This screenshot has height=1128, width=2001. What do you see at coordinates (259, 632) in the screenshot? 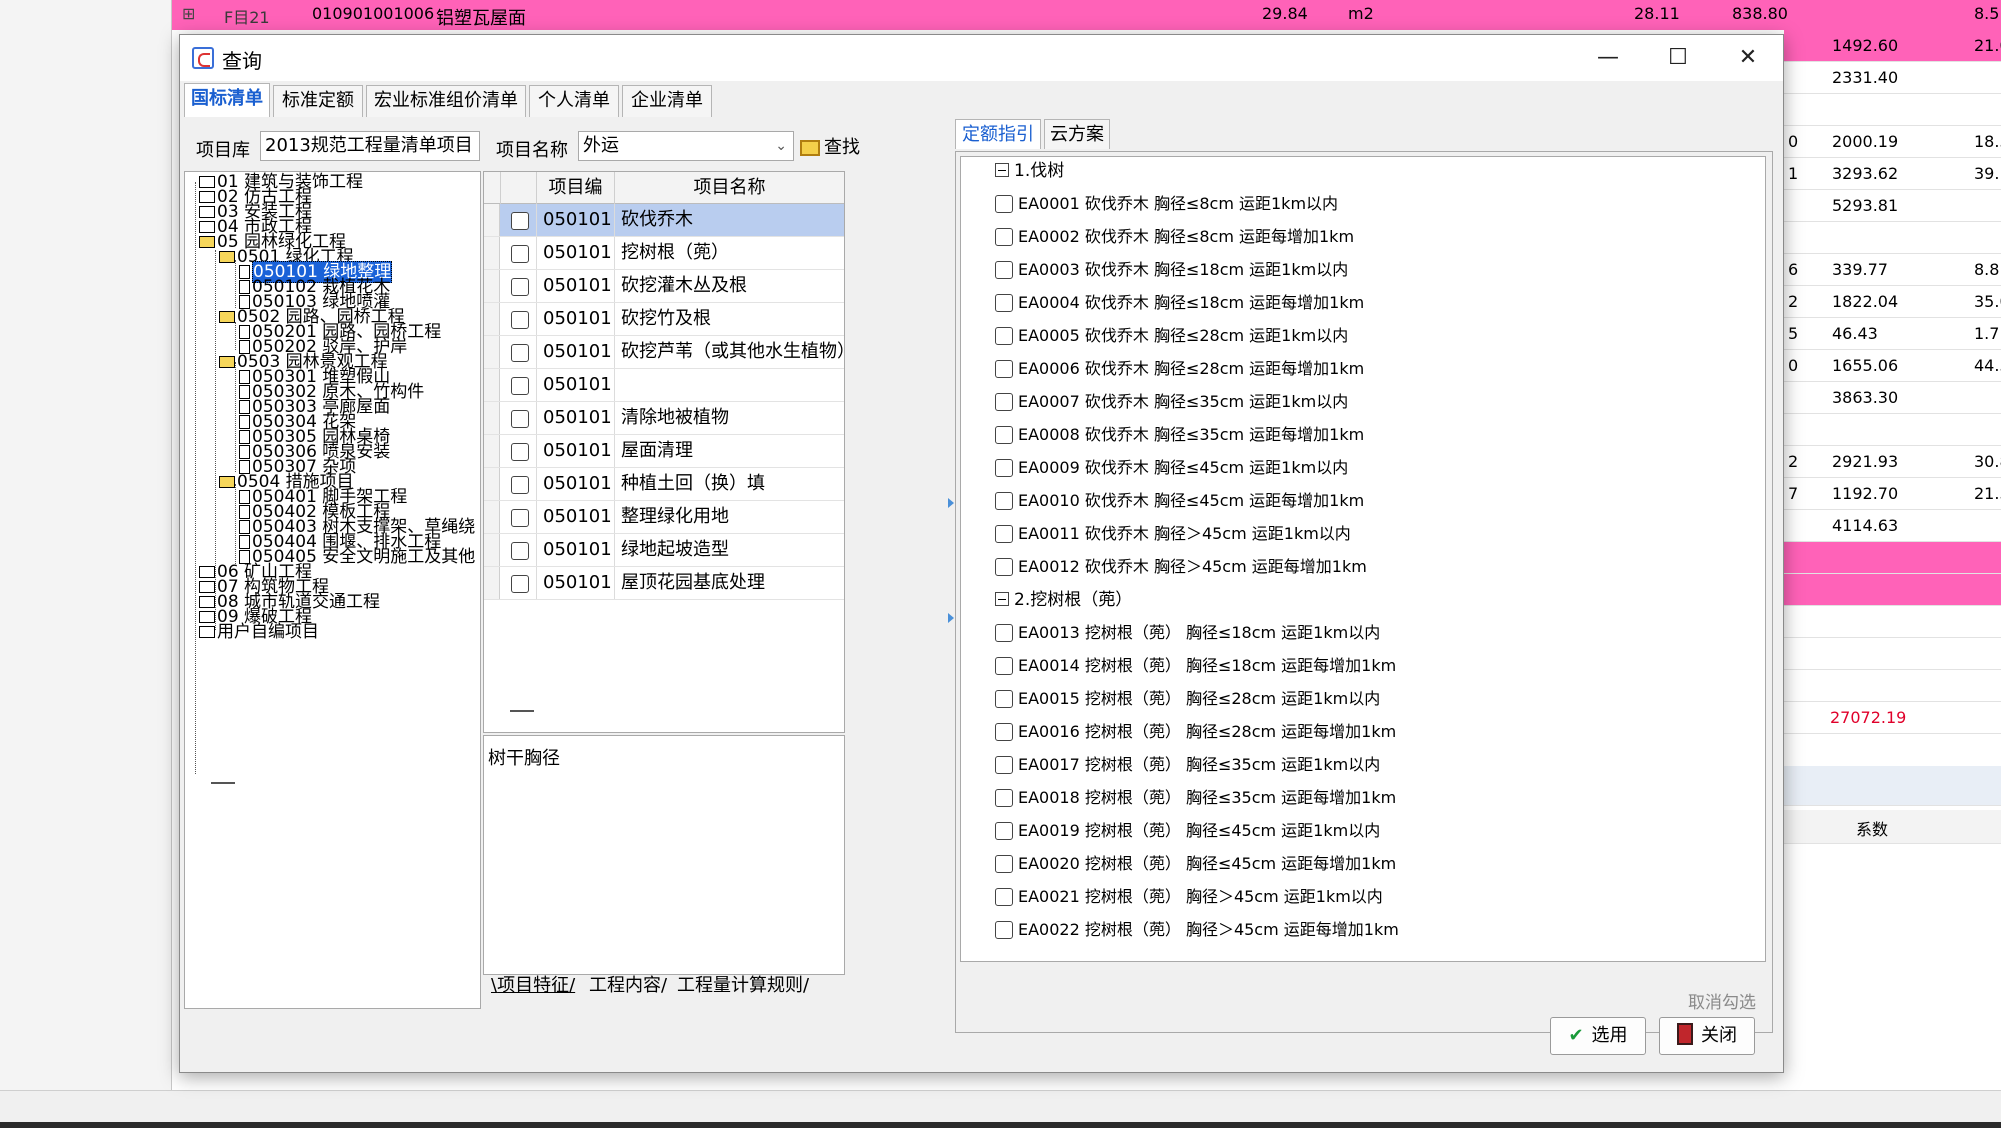
I see `tree-node-user: 用户自编项目` at bounding box center [259, 632].